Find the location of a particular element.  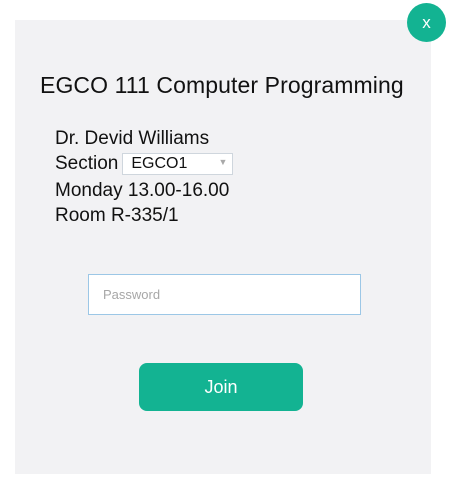

section-select-value: EGCO1 is located at coordinates (159, 163).